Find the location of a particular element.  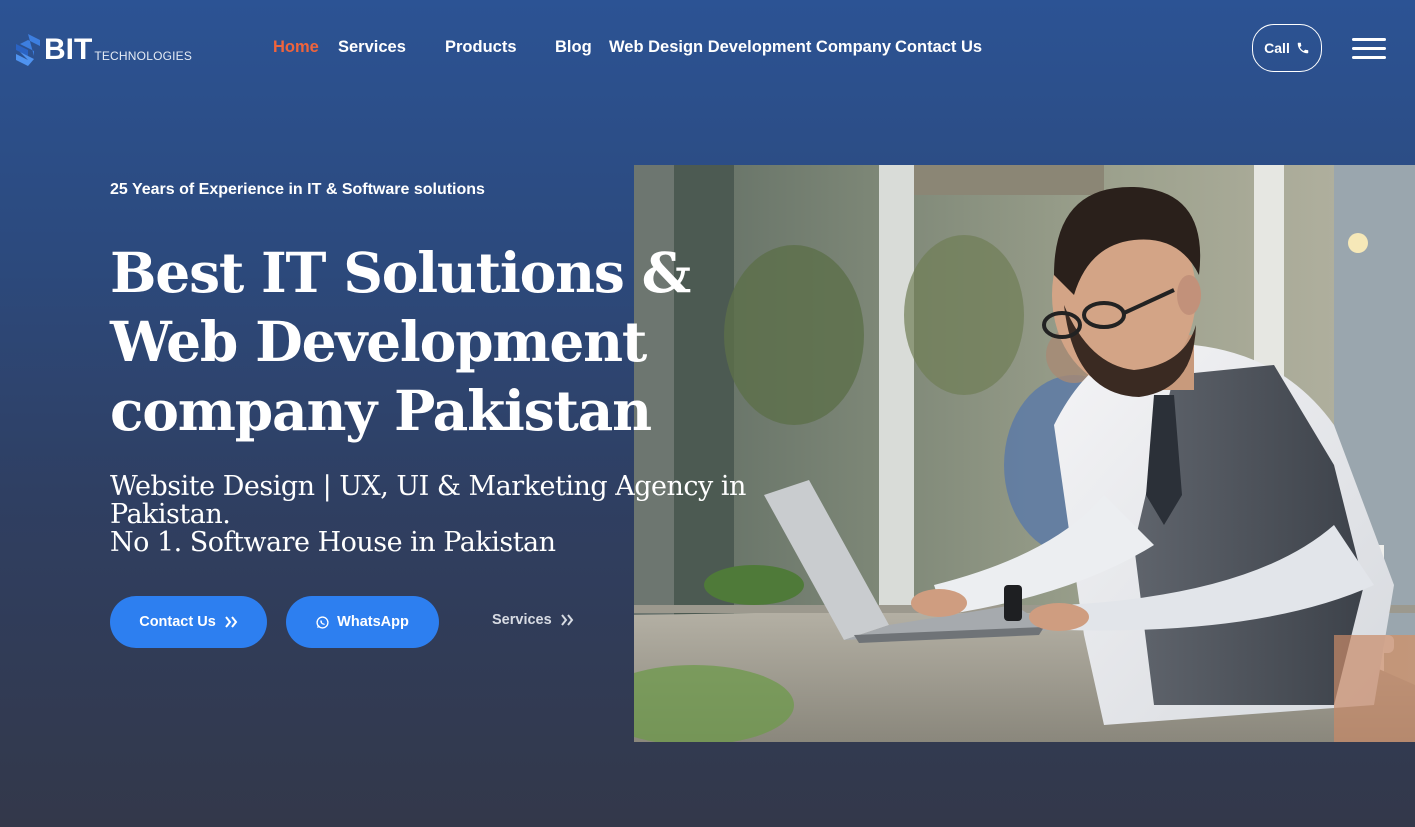

hamburger-menu-icon is located at coordinates (1369, 49).